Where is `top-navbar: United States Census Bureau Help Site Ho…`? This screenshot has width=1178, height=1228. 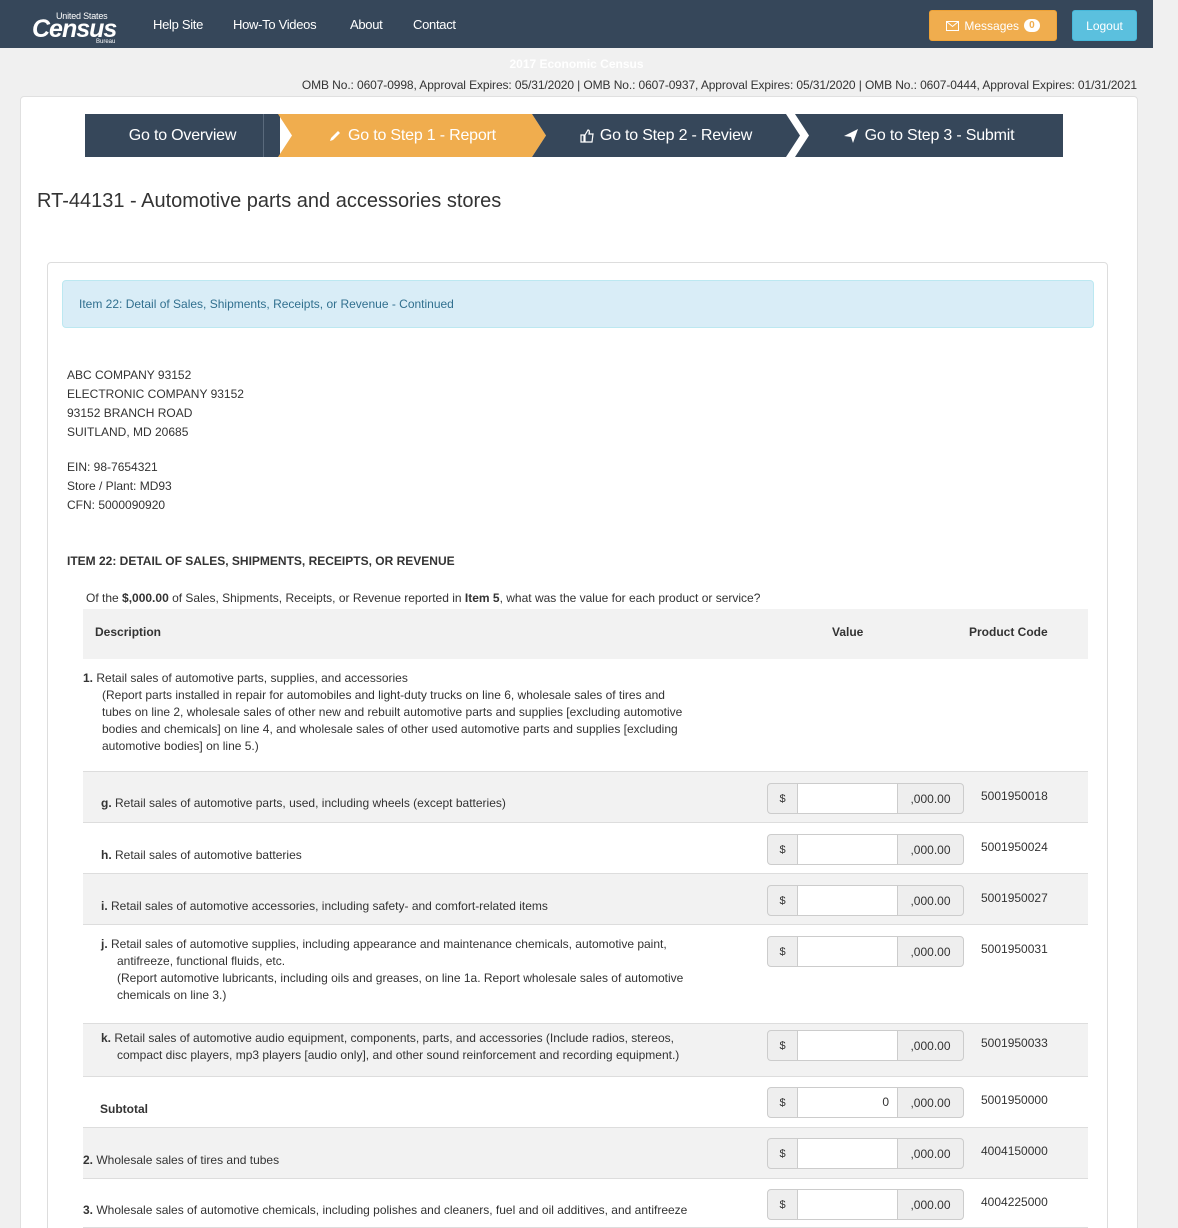 top-navbar: United States Census Bureau Help Site Ho… is located at coordinates (576, 35).